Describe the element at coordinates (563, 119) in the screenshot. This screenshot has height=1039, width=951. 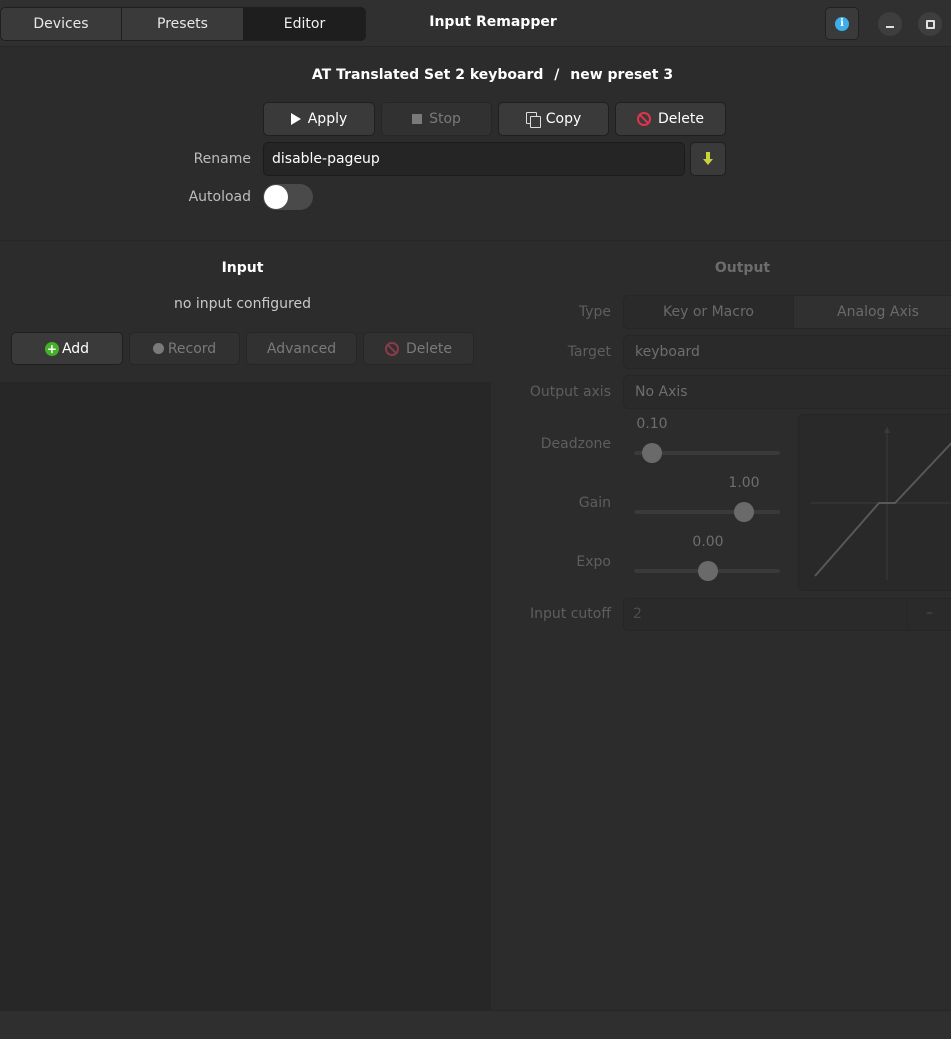
I see `copy-label: Copy` at that location.